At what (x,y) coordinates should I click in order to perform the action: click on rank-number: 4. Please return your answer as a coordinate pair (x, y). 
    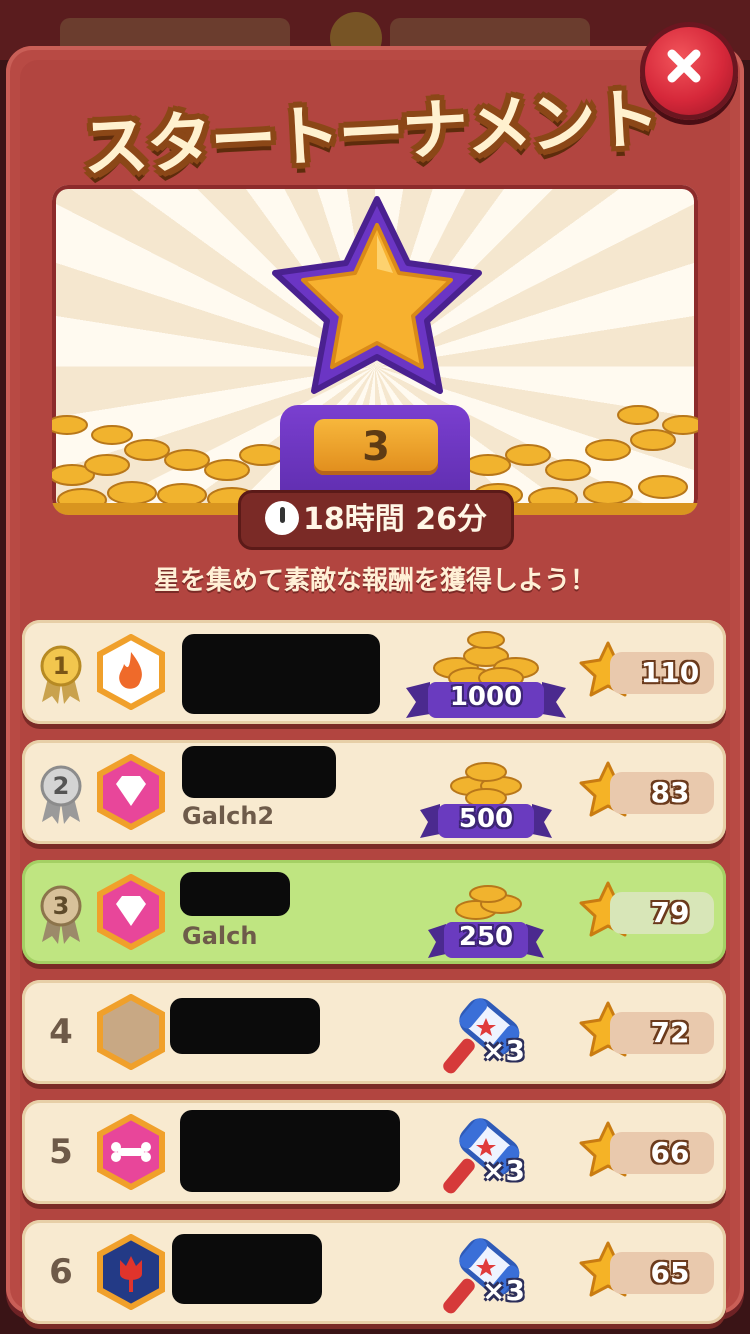
    Looking at the image, I should click on (61, 1032).